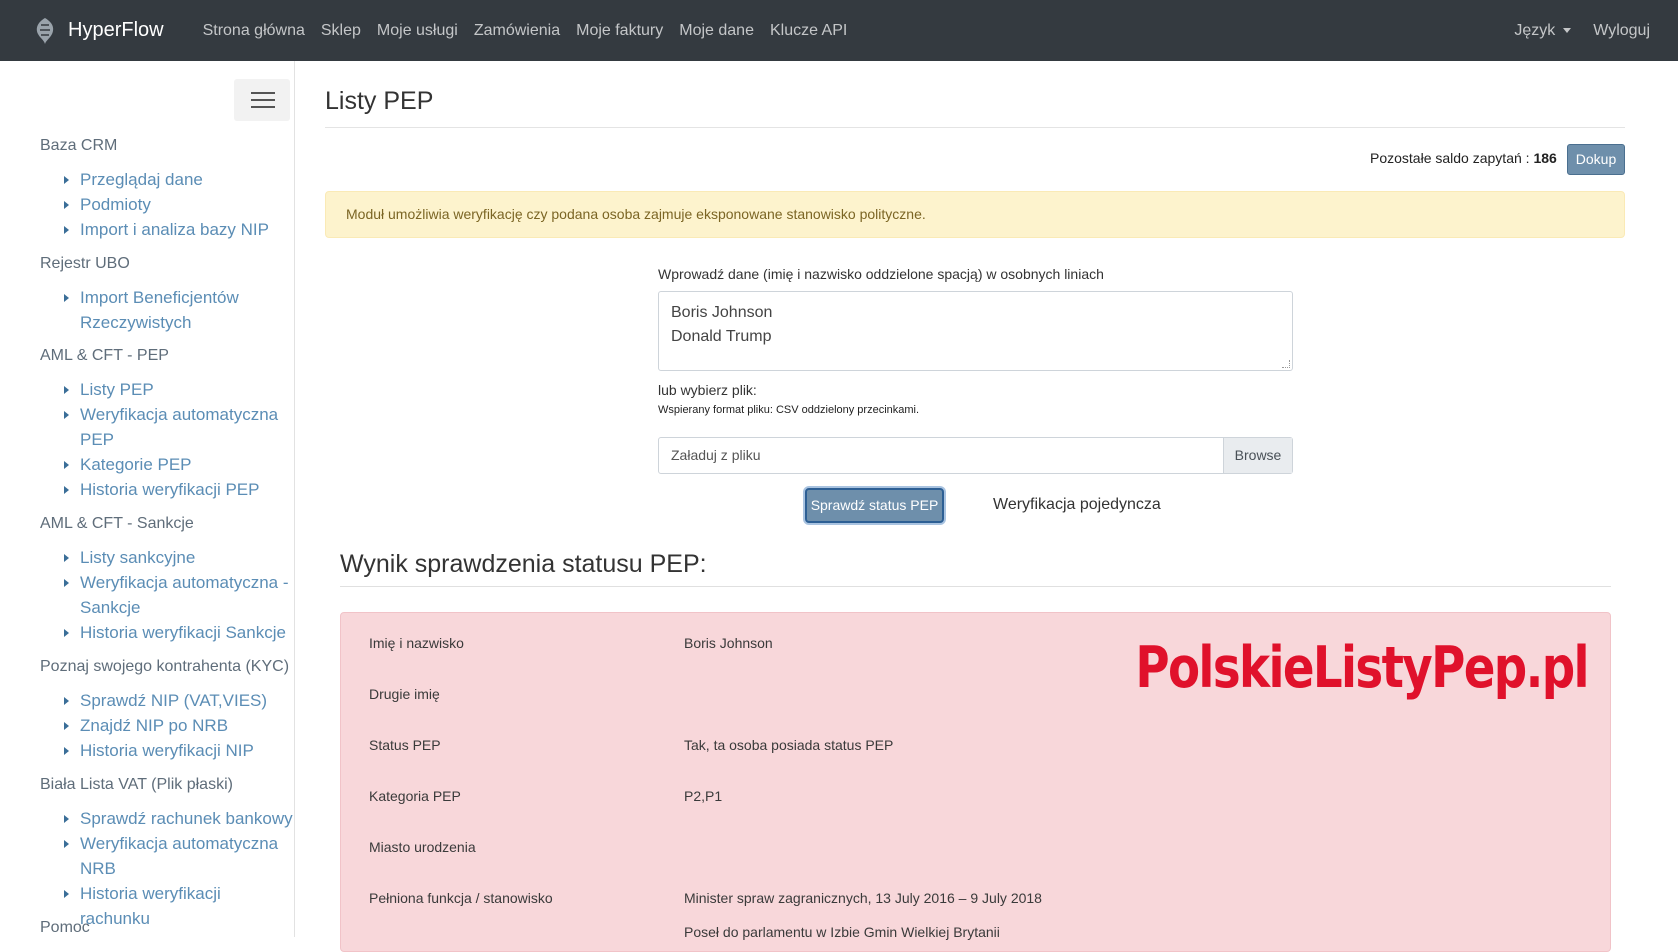 The height and width of the screenshot is (952, 1678). I want to click on sidebar-item-nip-history: Historia weryfikacji NIP, so click(179, 750).